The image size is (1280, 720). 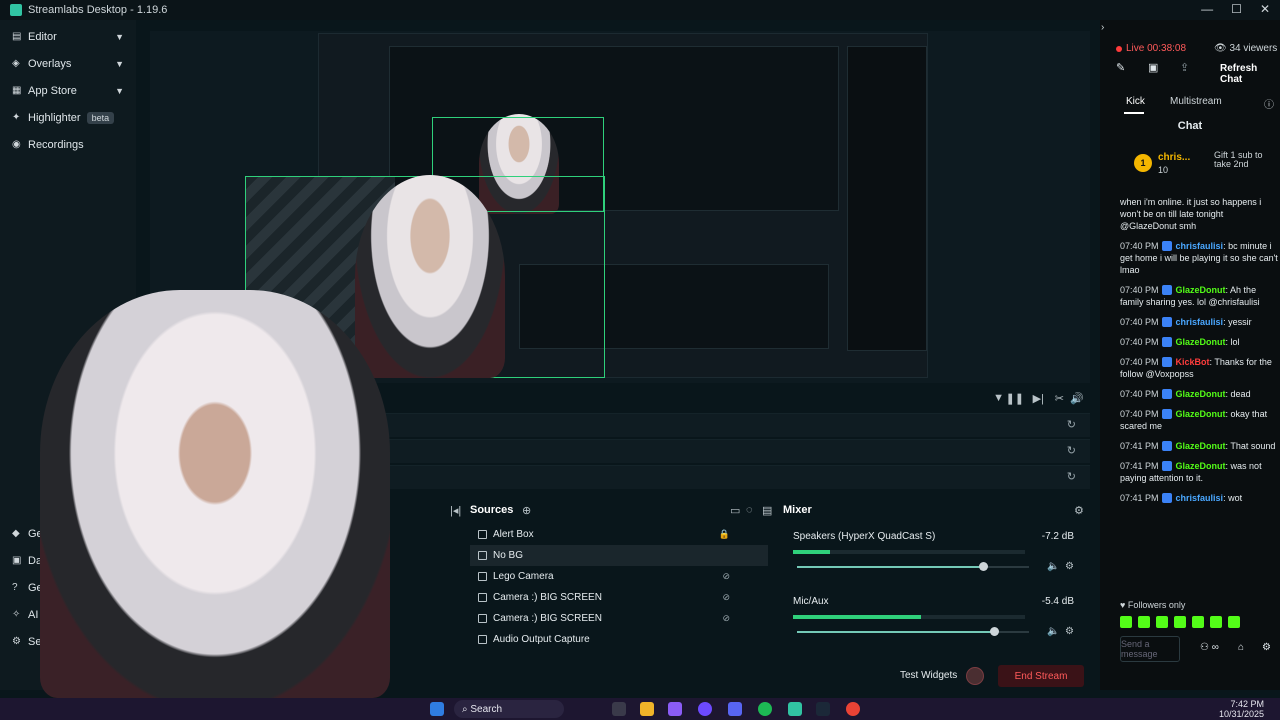 What do you see at coordinates (1079, 510) in the screenshot?
I see `mixer-settings-icon: ⚙` at bounding box center [1079, 510].